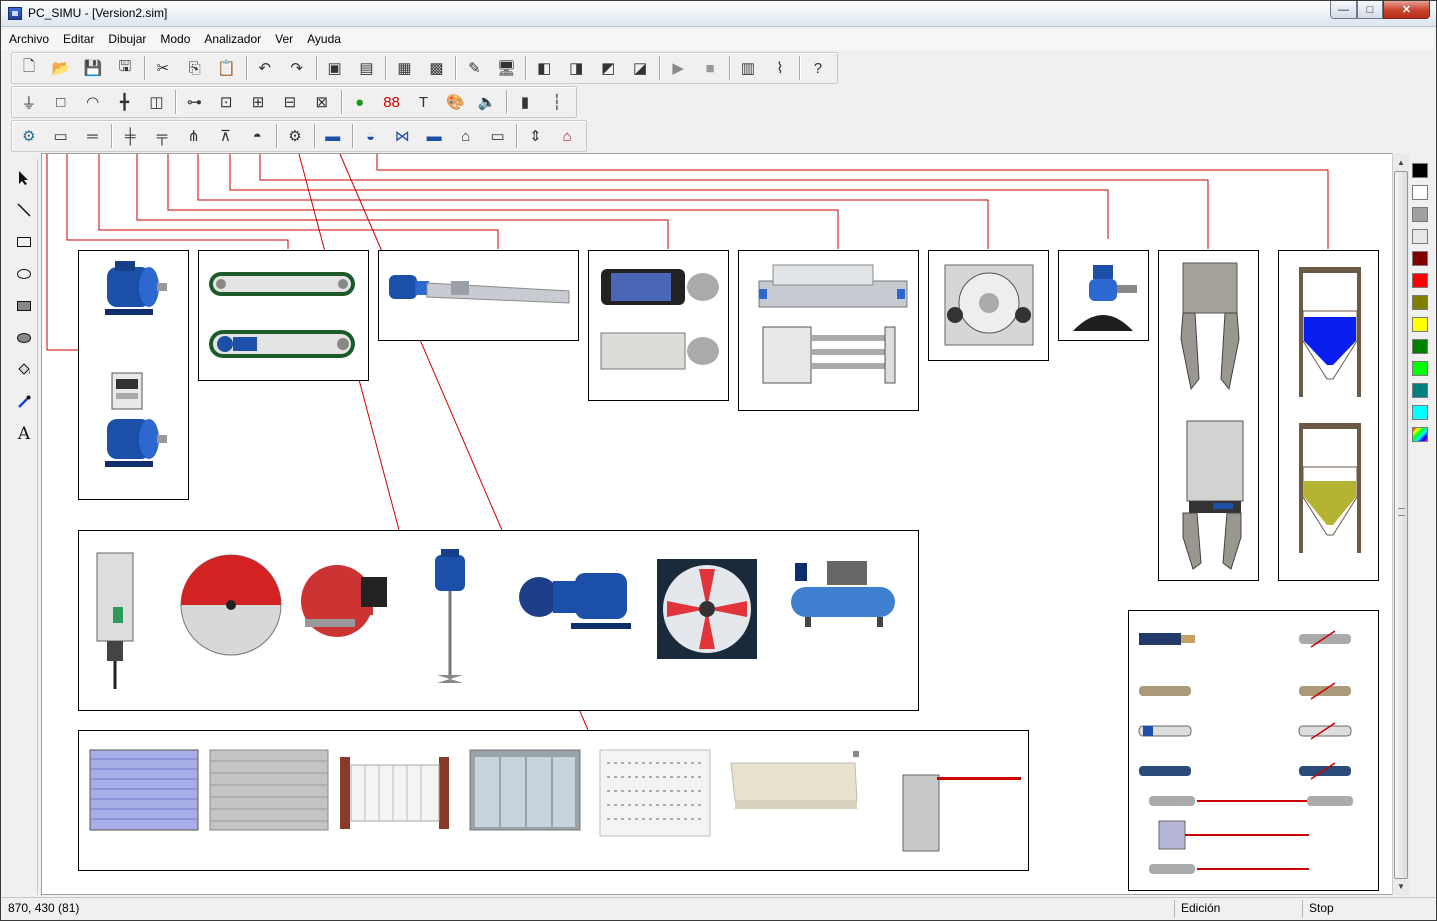  Describe the element at coordinates (24, 306) in the screenshot. I see `filled-rectangle-icon` at that location.